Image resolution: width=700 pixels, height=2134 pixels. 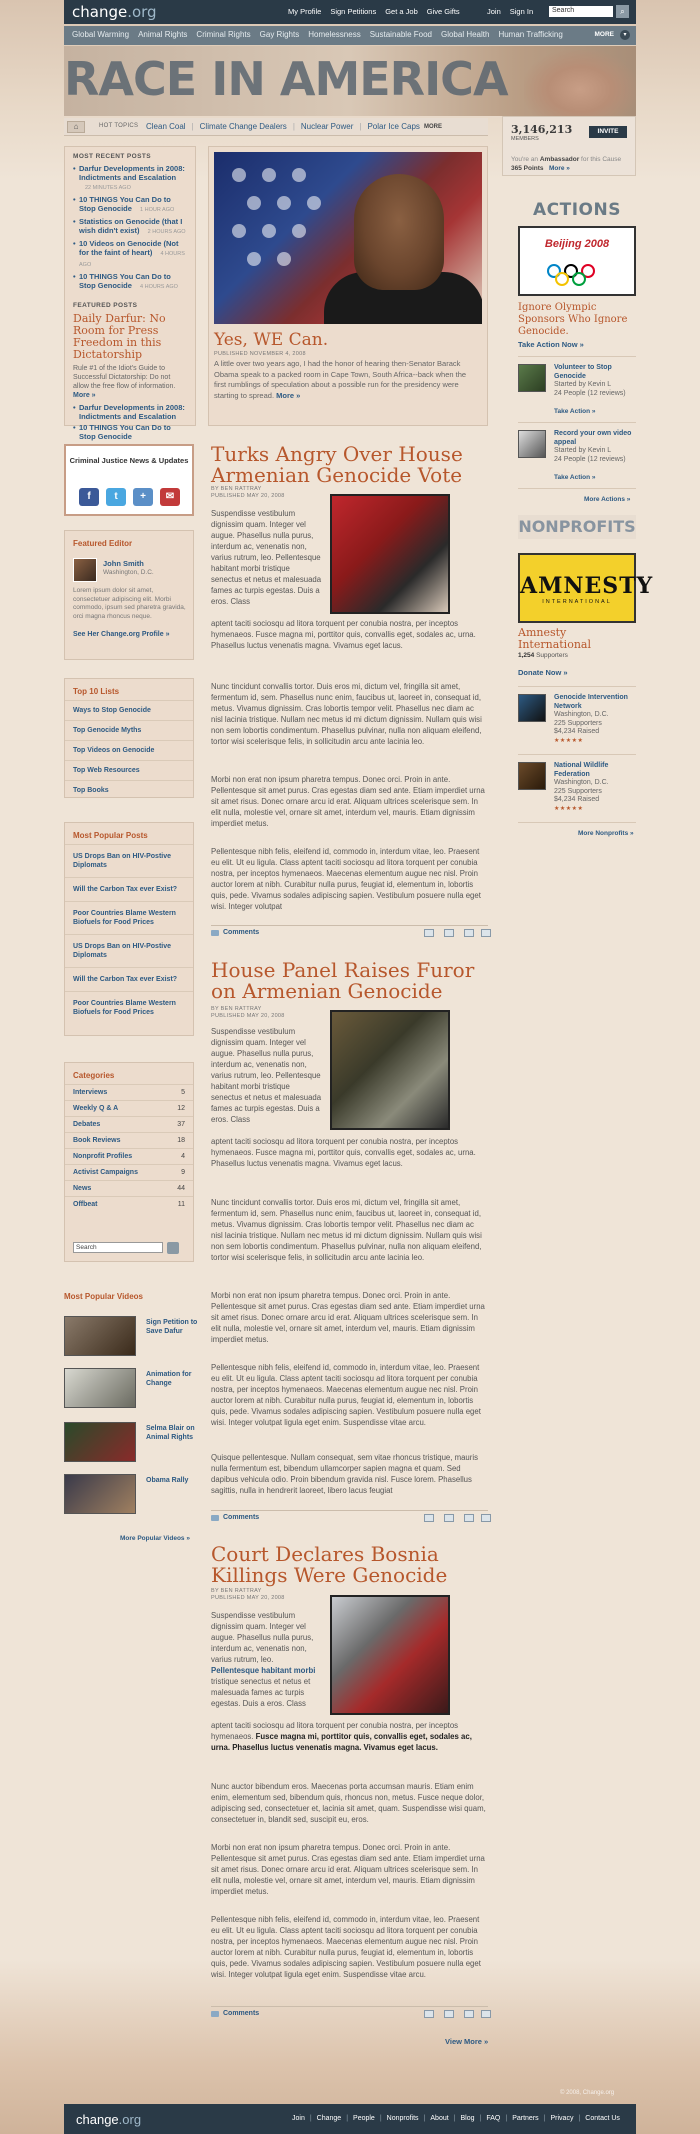 What do you see at coordinates (465, 34) in the screenshot?
I see `cat-global-health: Global Health` at bounding box center [465, 34].